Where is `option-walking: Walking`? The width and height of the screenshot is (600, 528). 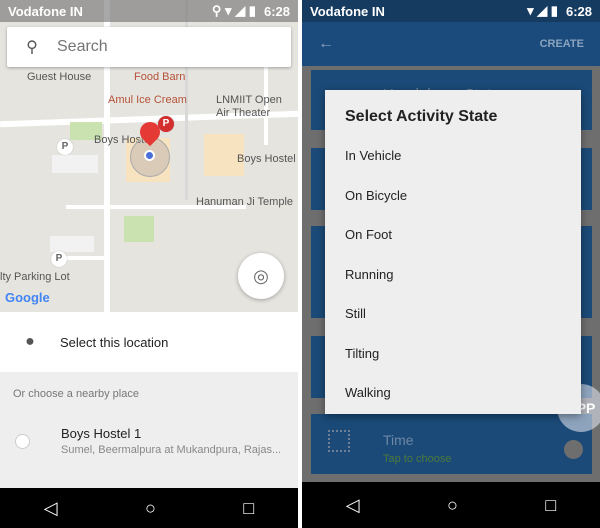
option-walking: Walking is located at coordinates (453, 393).